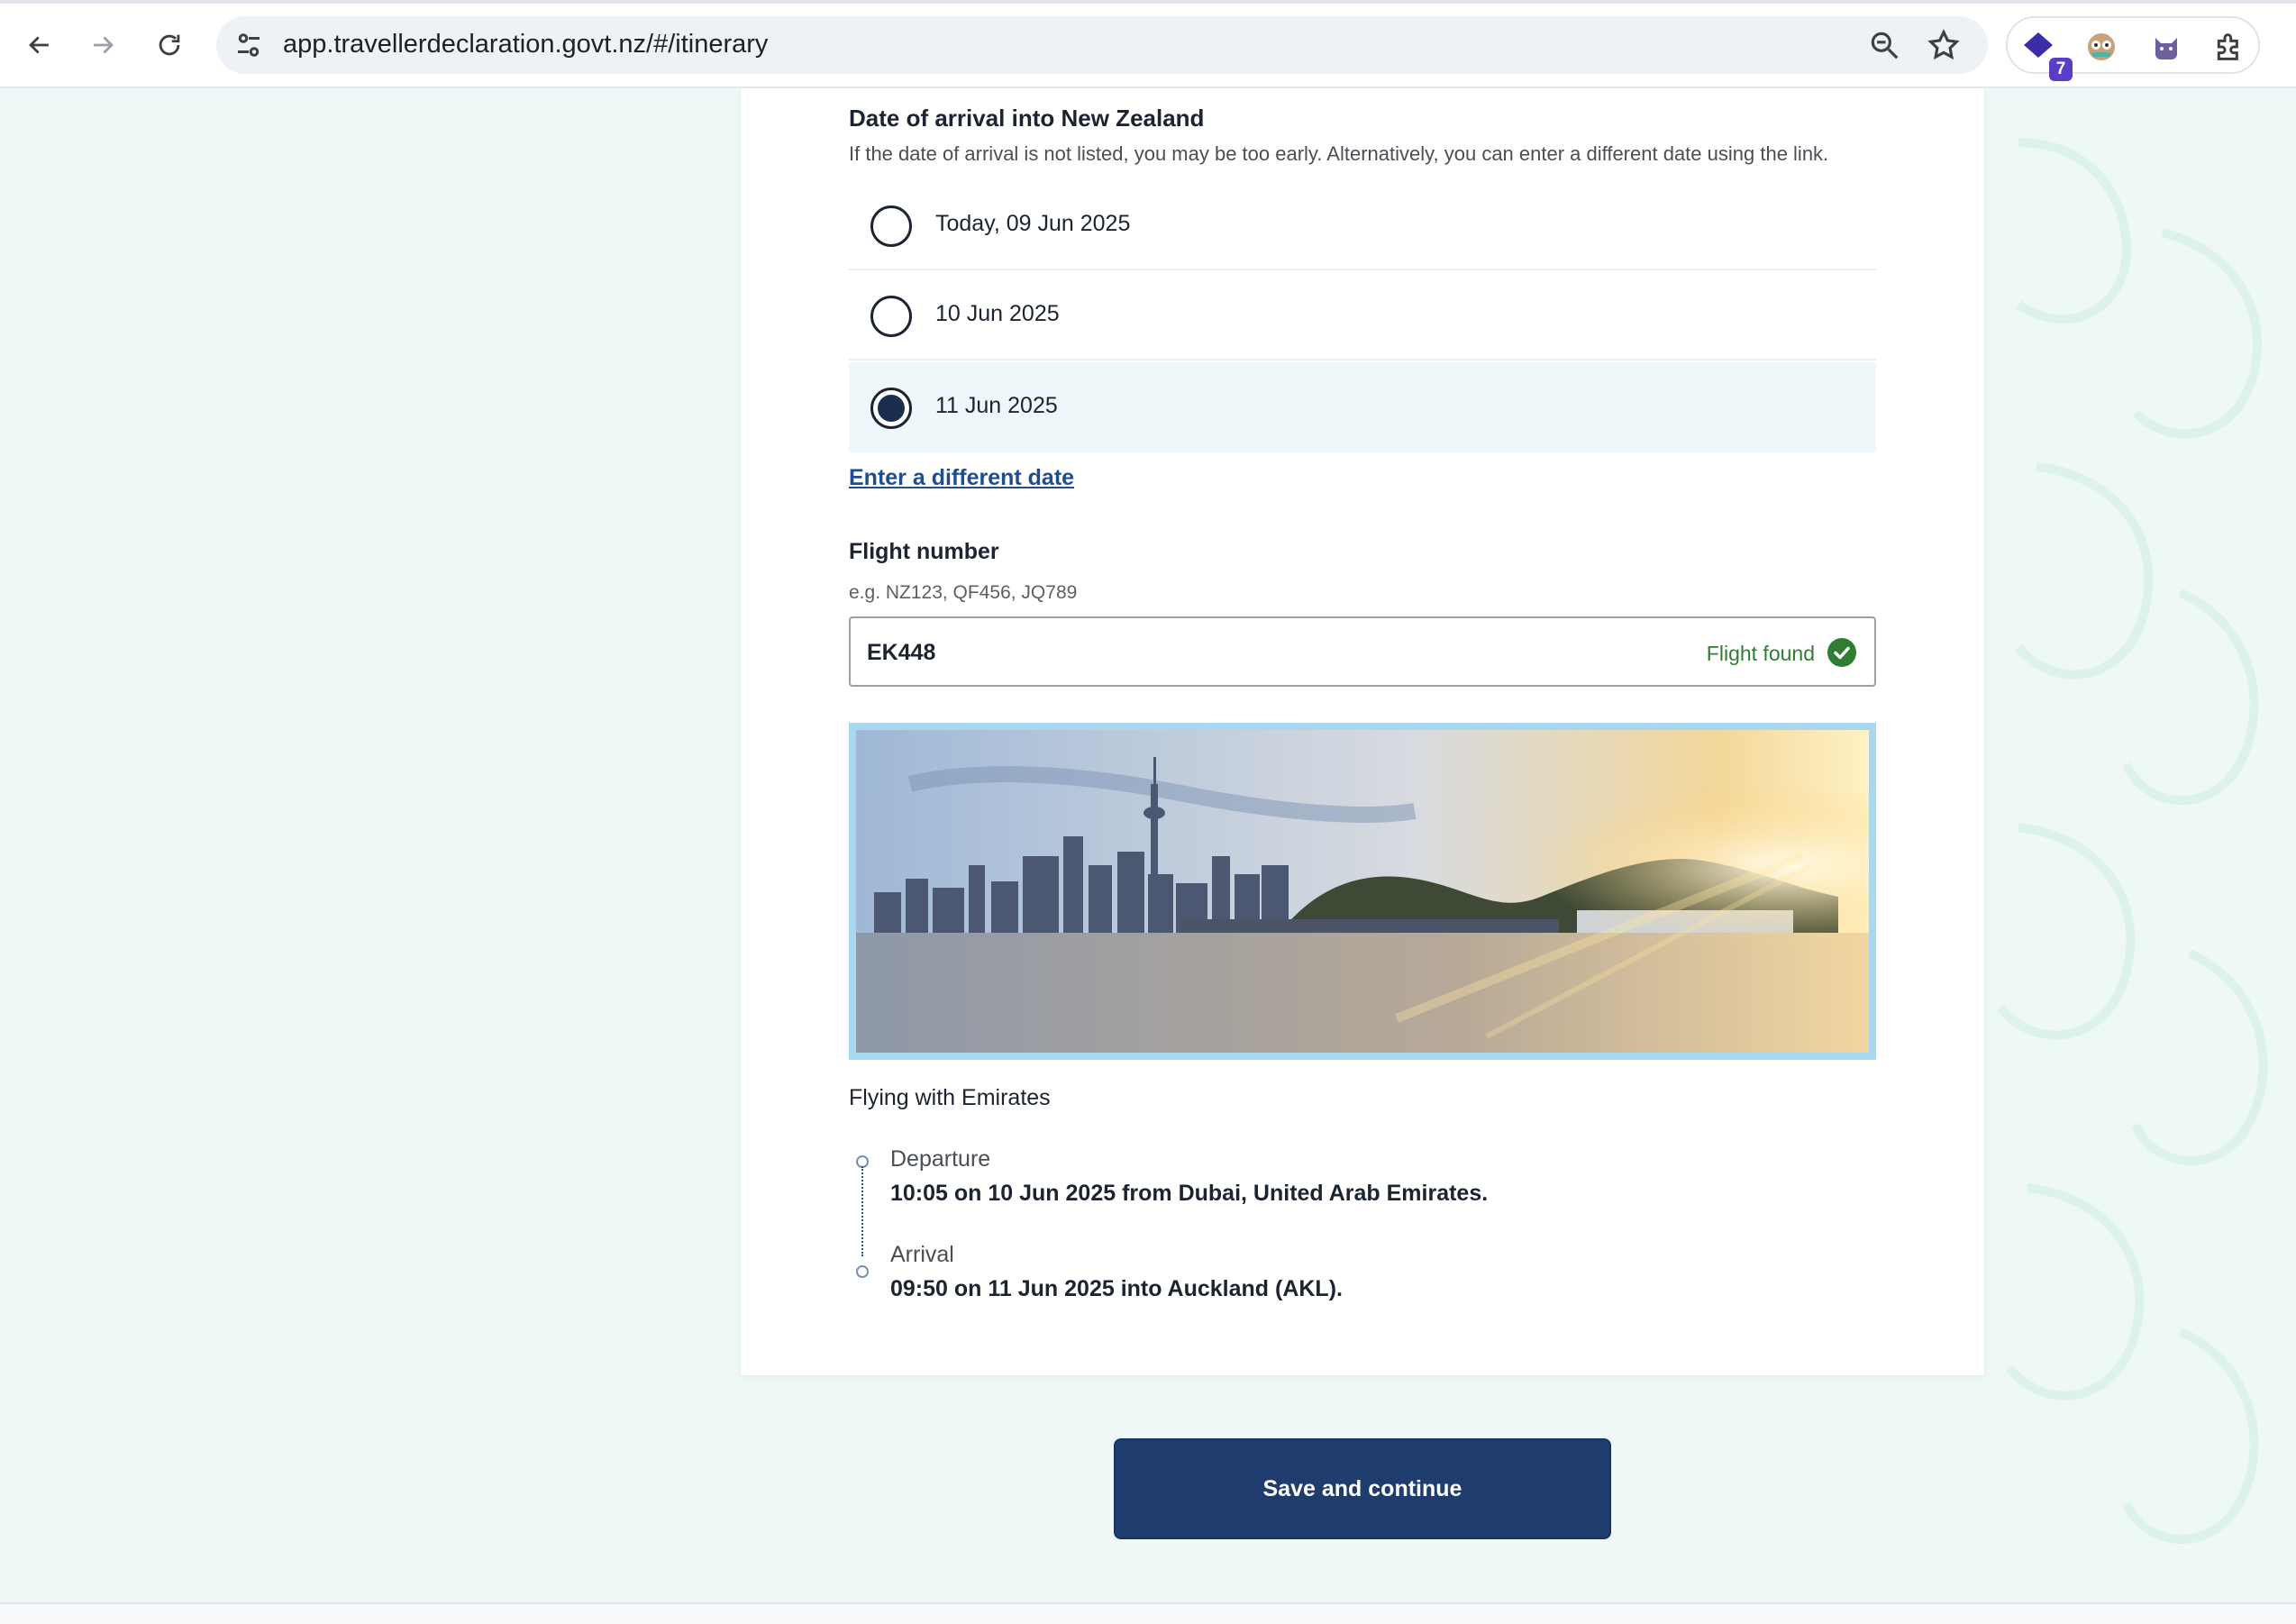 The height and width of the screenshot is (1624, 2296). Describe the element at coordinates (940, 1159) in the screenshot. I see `departure-heading: Departure` at that location.